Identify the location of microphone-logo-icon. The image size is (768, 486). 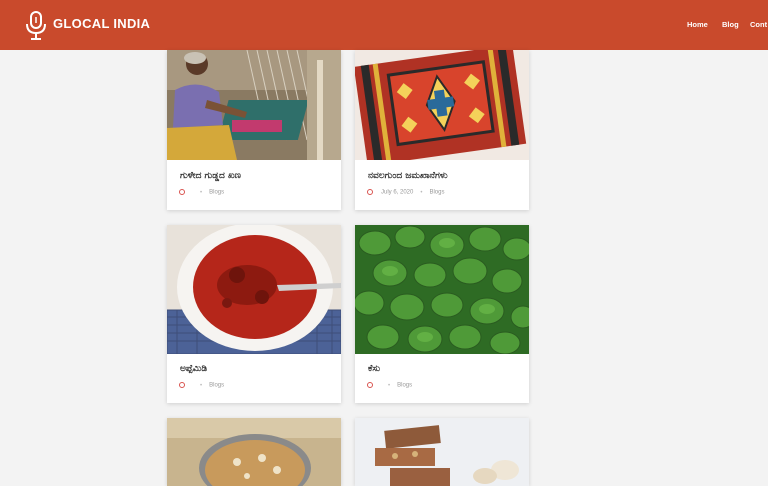
(36, 26).